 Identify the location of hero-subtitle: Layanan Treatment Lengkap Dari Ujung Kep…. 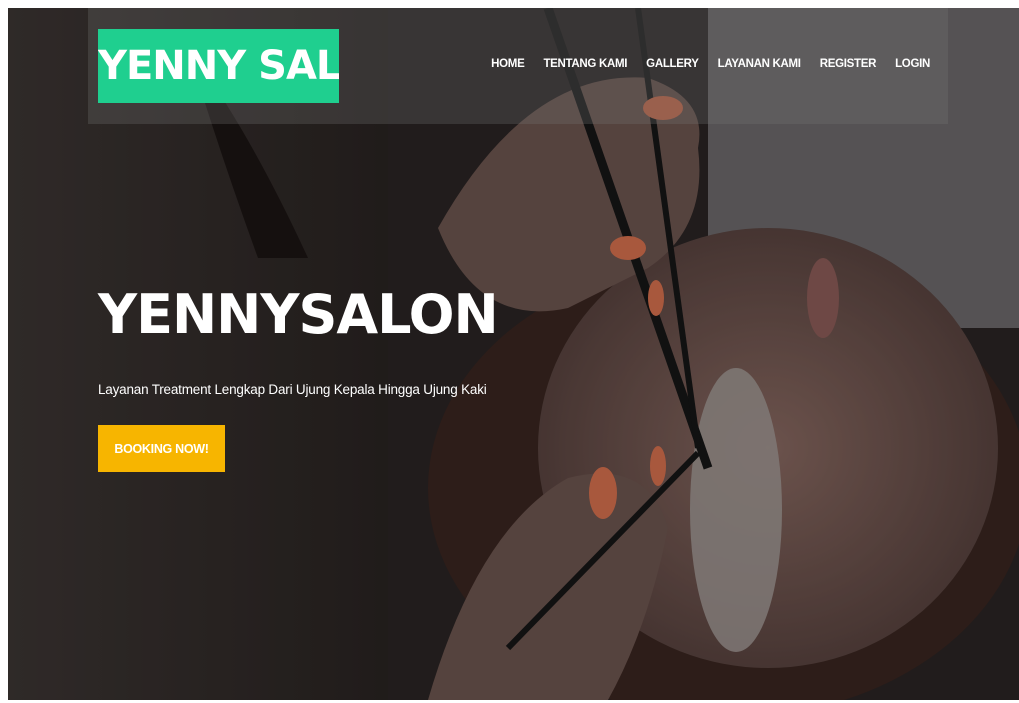
(292, 389).